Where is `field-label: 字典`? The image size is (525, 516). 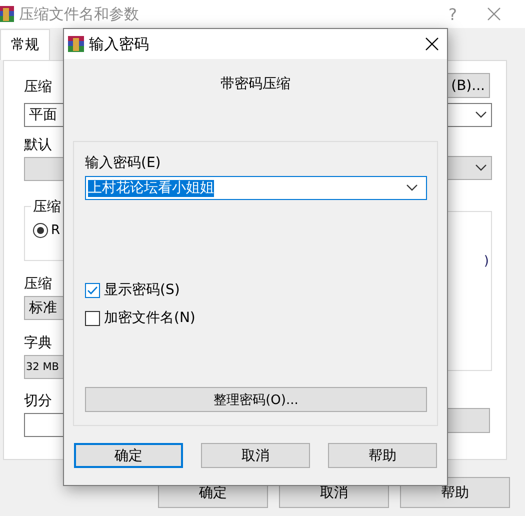
field-label: 字典 is located at coordinates (38, 343).